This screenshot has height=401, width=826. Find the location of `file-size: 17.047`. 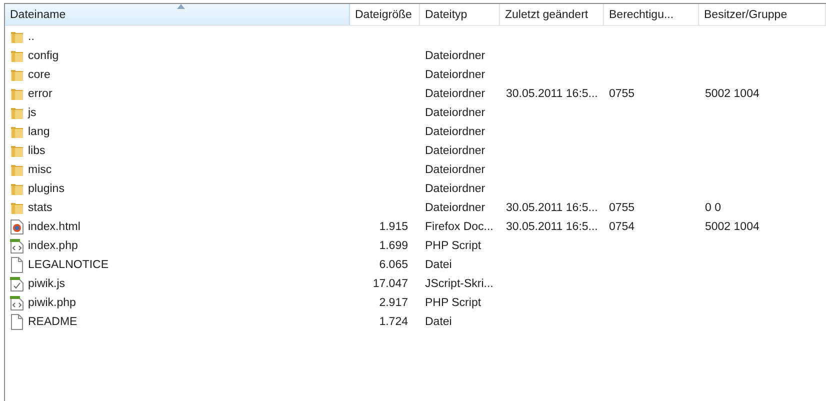

file-size: 17.047 is located at coordinates (390, 284).